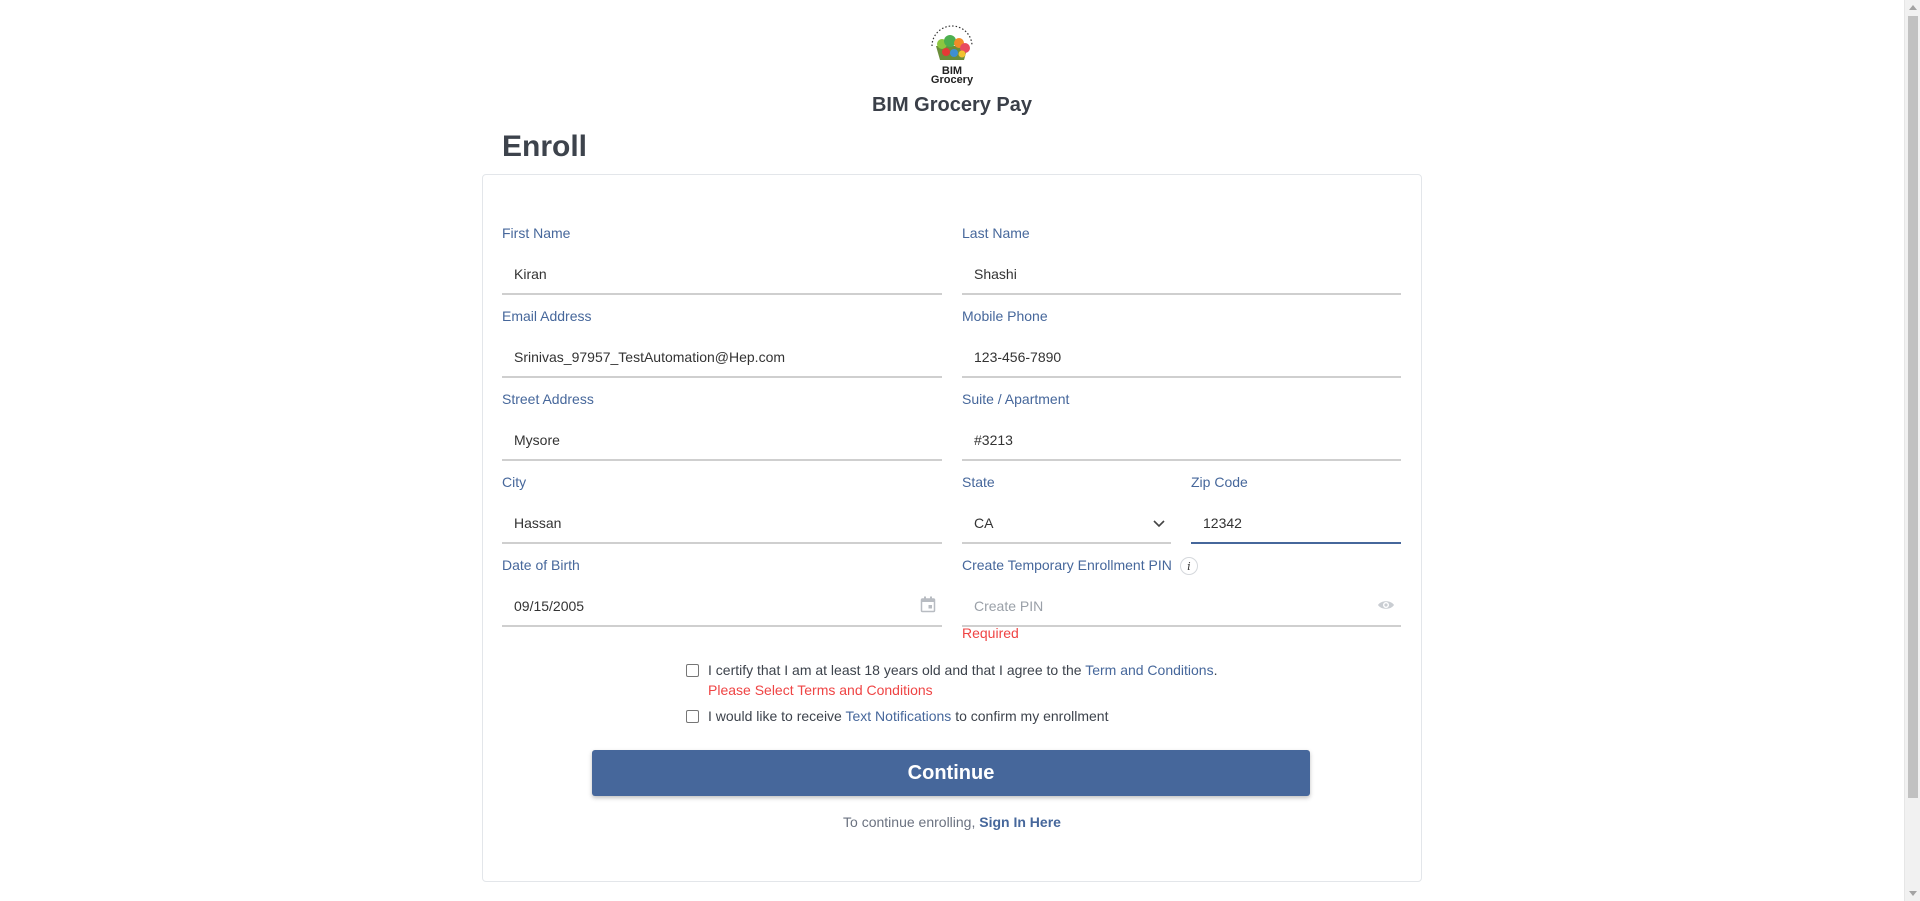 This screenshot has width=1920, height=901. I want to click on scroll-down-icon, so click(1913, 893).